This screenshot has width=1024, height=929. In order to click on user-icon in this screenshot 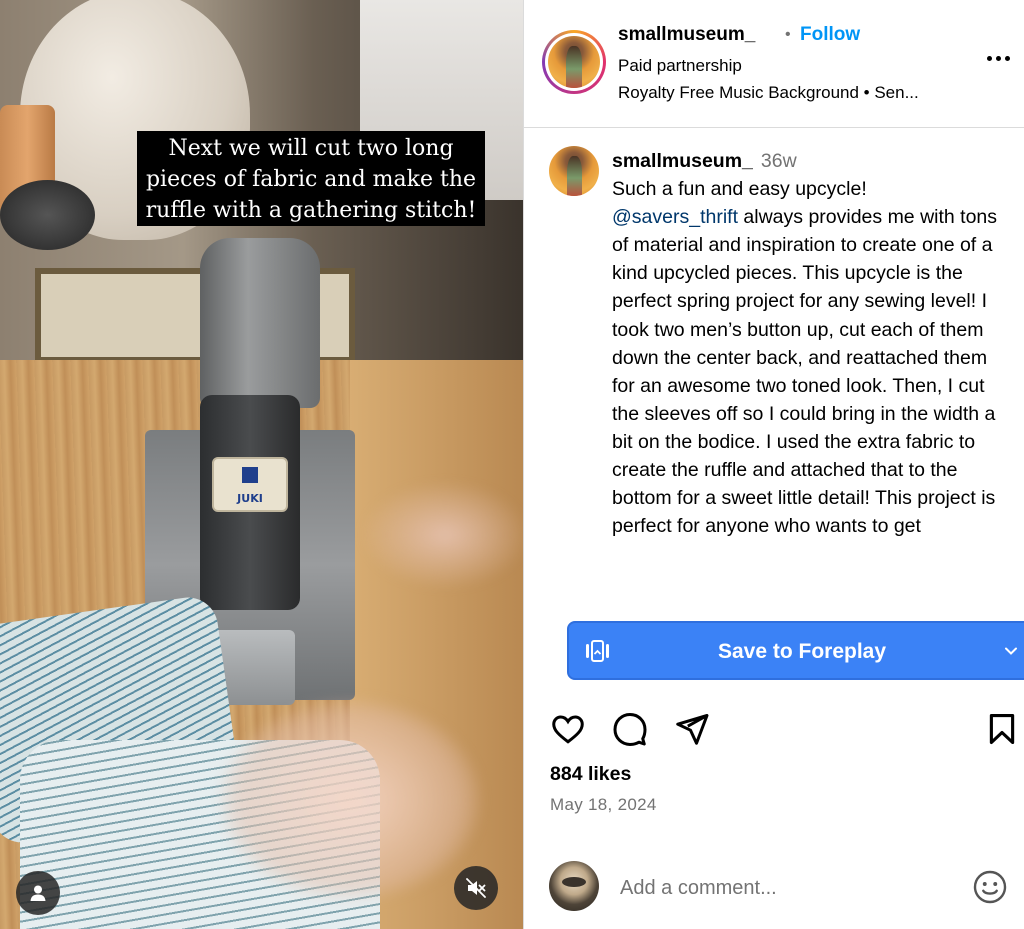, I will do `click(38, 893)`.